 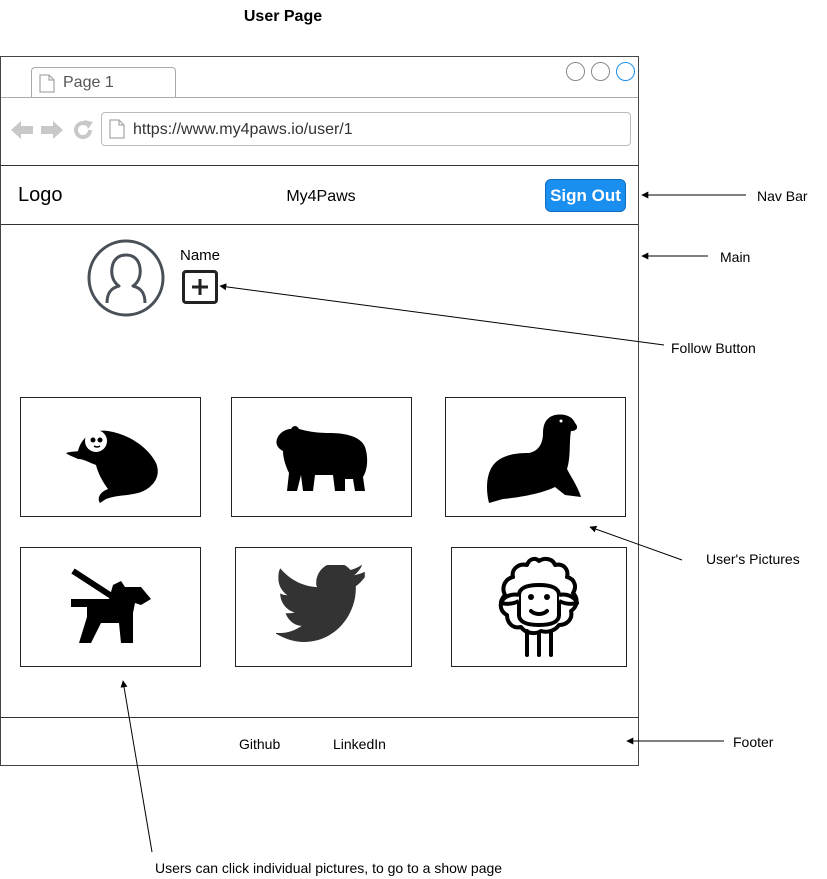 I want to click on arrow-users-pictures, so click(x=636, y=543).